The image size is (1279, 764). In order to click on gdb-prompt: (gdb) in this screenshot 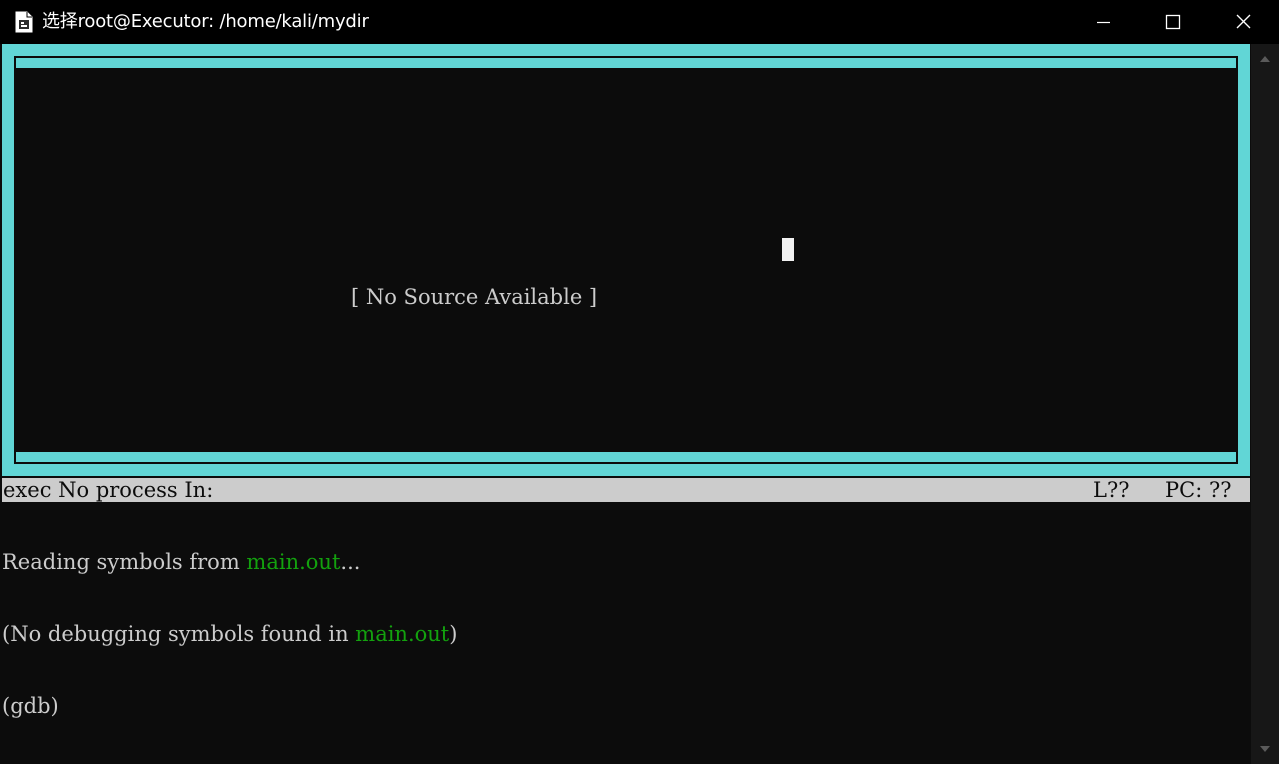, I will do `click(626, 706)`.